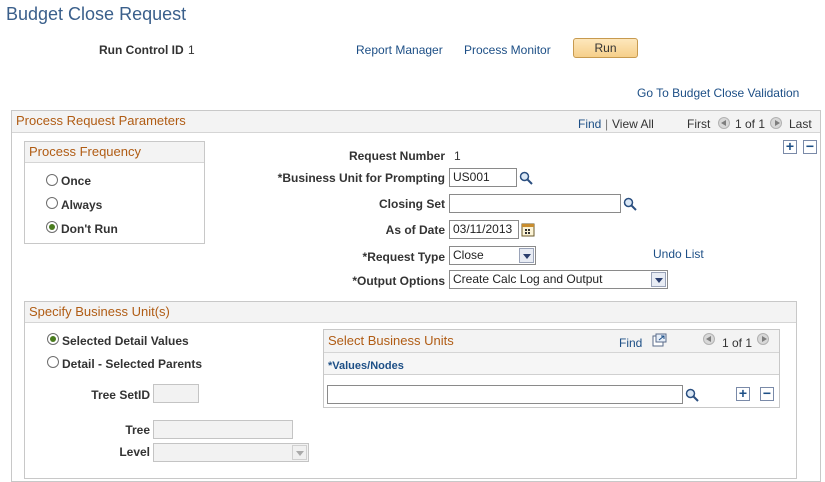 Image resolution: width=825 pixels, height=482 pixels. What do you see at coordinates (630, 204) in the screenshot?
I see `closing-set-lookup-icon` at bounding box center [630, 204].